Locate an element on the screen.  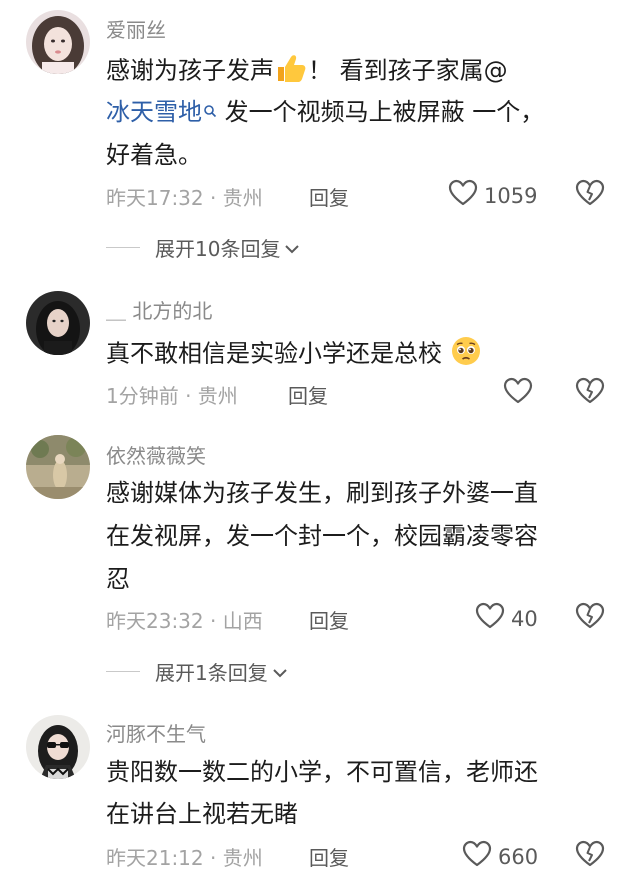
comment-text: ！ 看到孩子家属@ is located at coordinates (408, 70).